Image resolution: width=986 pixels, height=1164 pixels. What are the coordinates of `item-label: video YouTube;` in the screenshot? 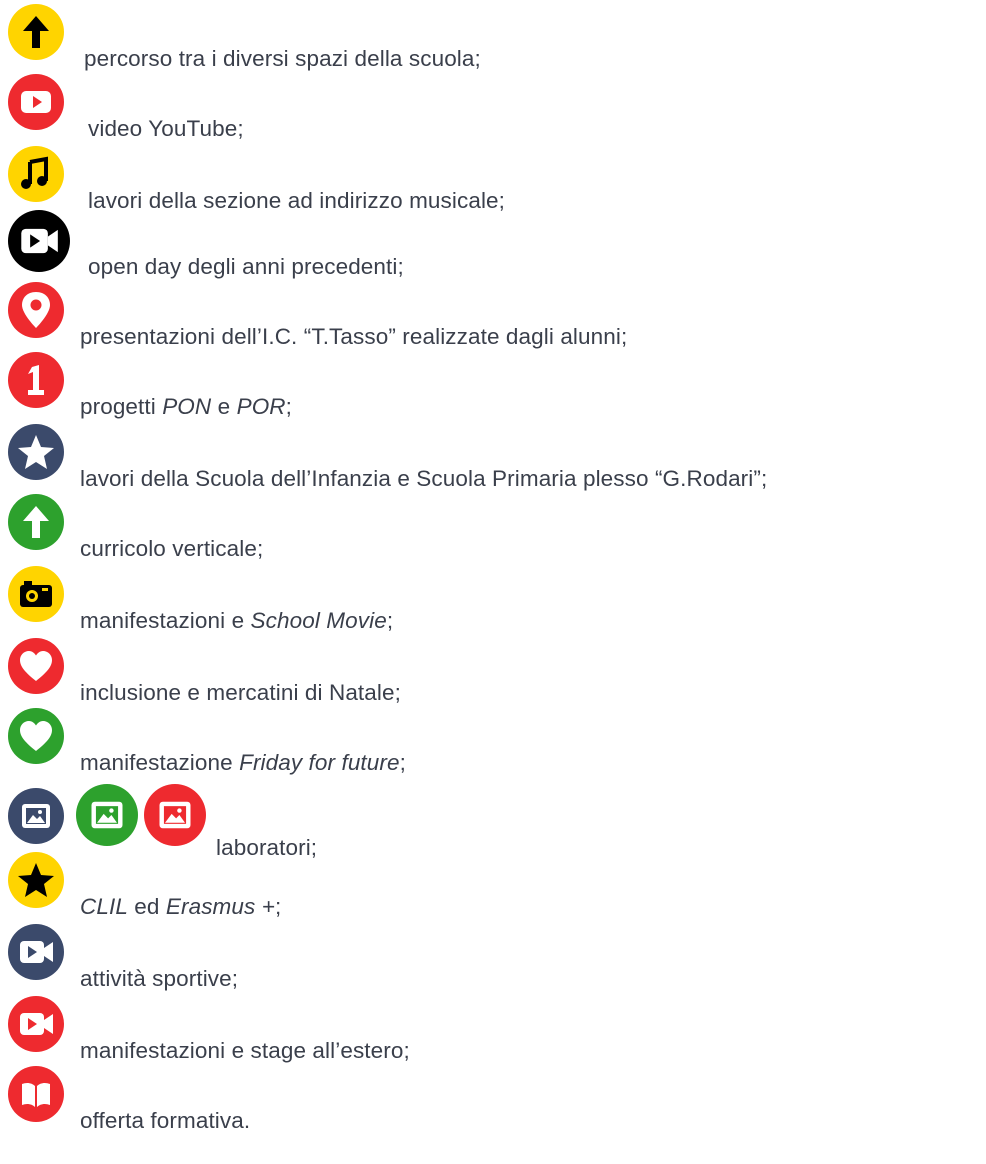 It's located at (166, 128).